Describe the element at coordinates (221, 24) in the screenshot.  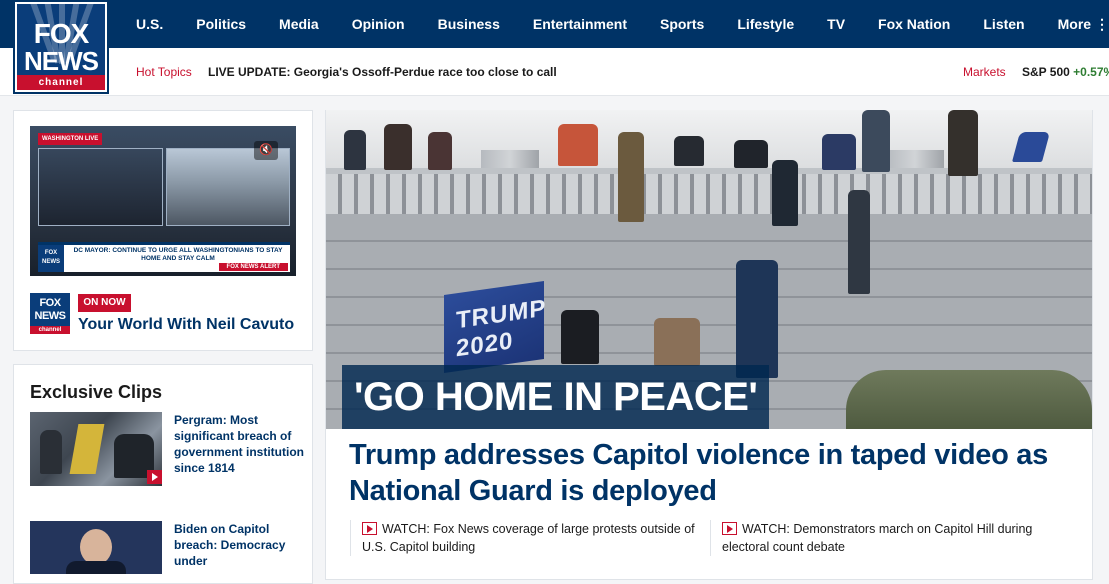
I see `nav-politics: Politics` at that location.